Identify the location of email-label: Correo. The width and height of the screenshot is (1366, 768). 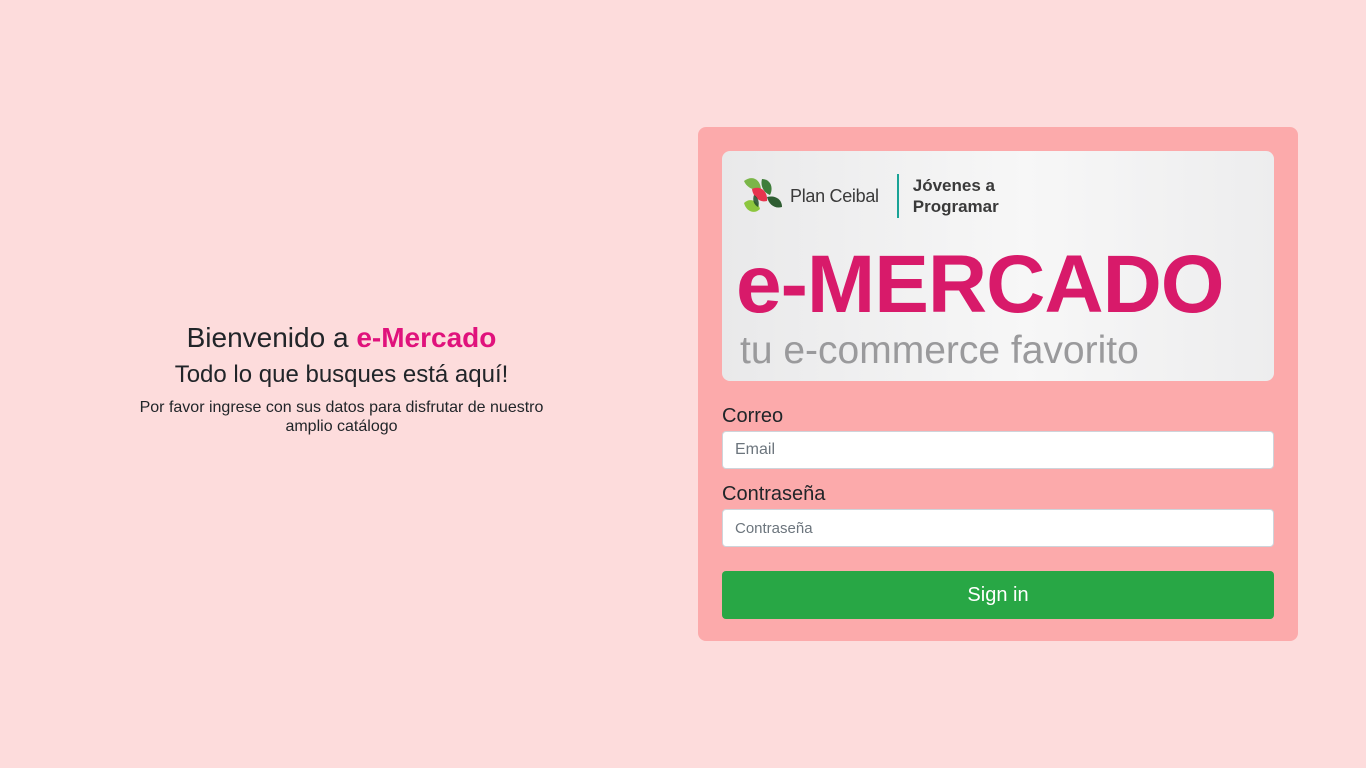
(753, 416).